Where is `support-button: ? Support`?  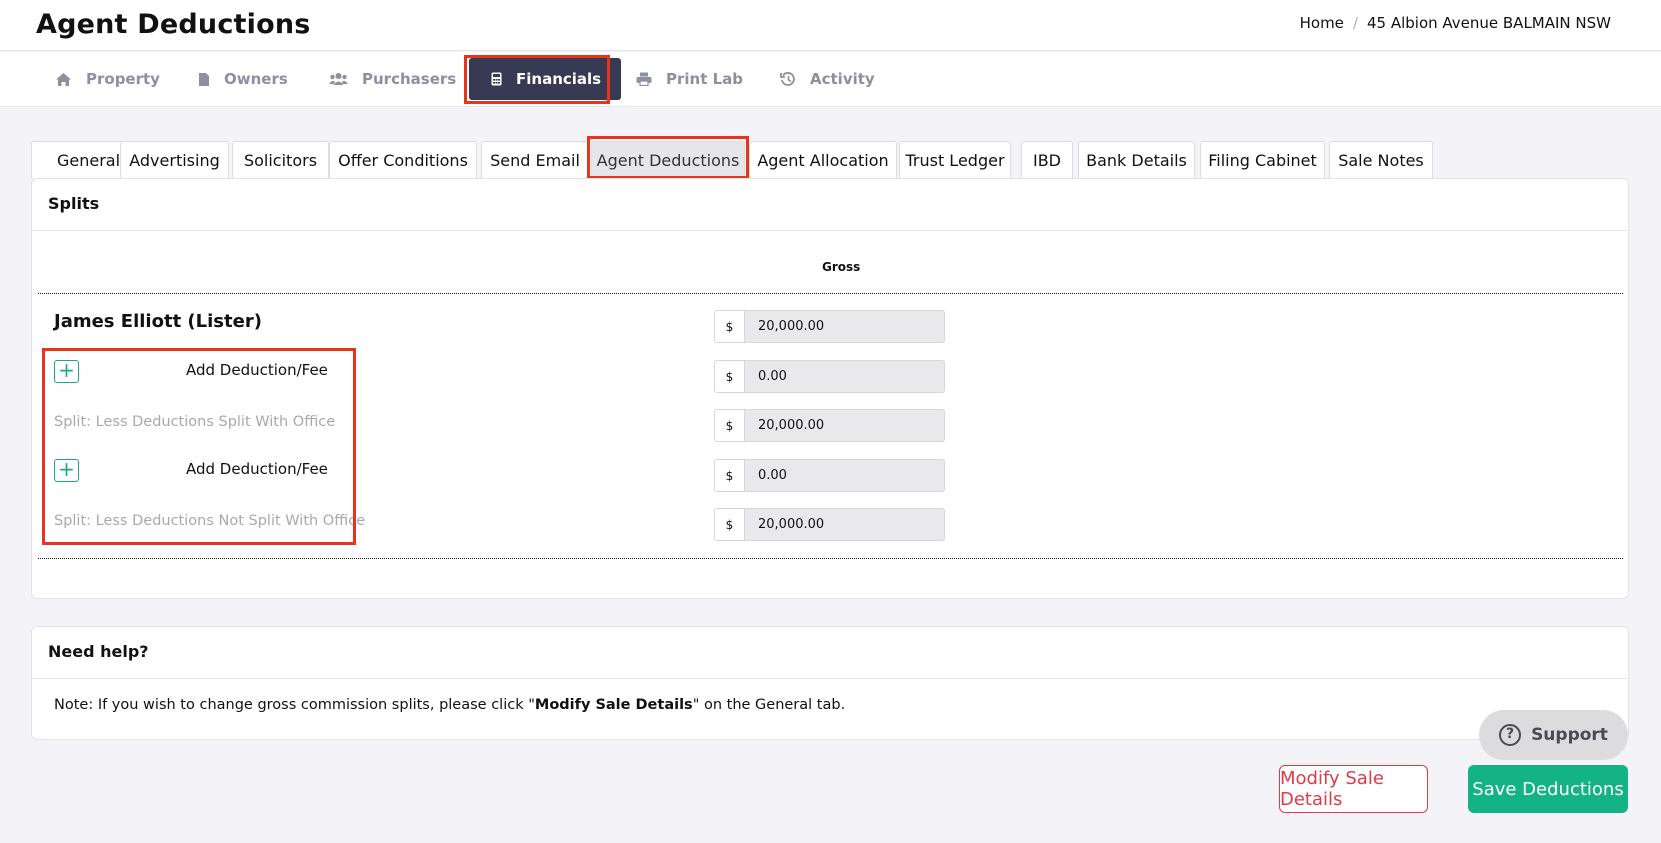 support-button: ? Support is located at coordinates (1553, 735).